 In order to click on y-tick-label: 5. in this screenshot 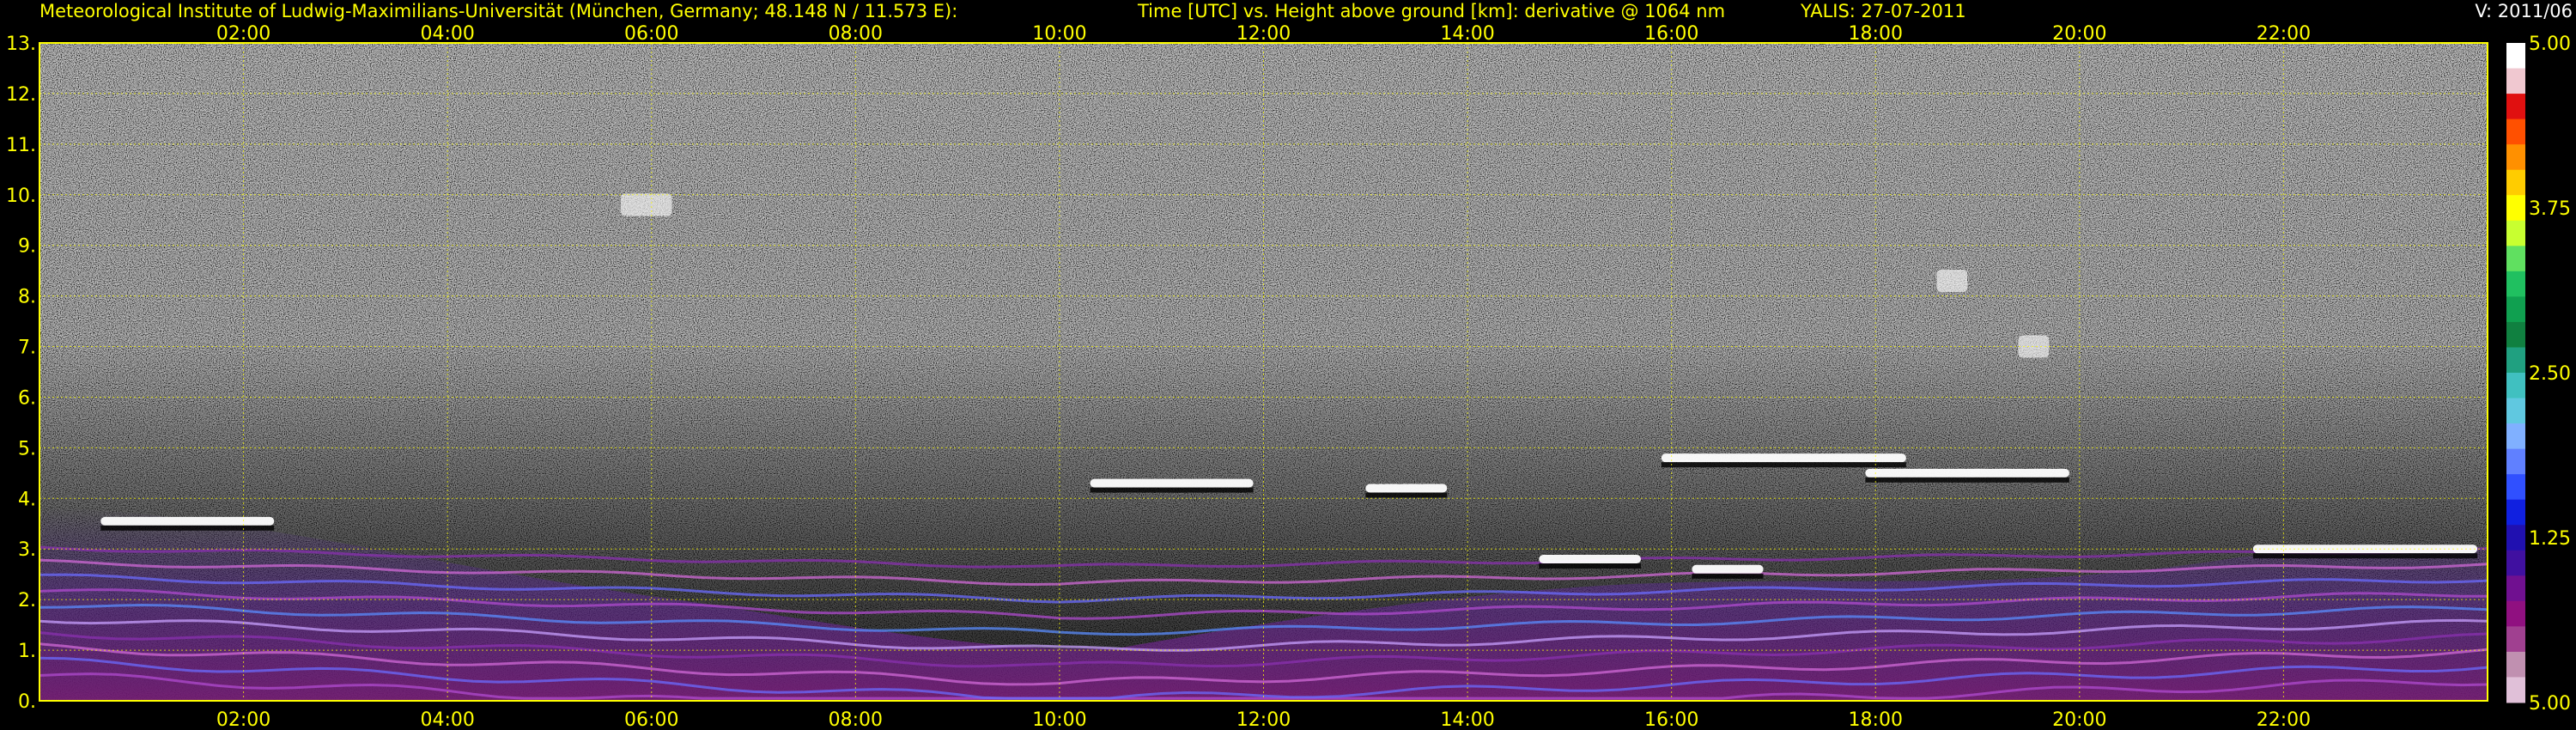, I will do `click(27, 448)`.